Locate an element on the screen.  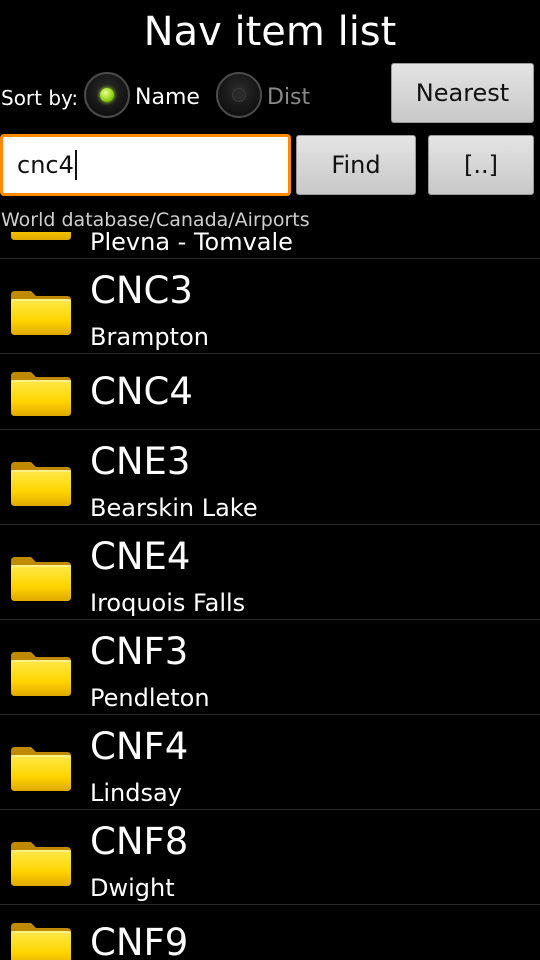
list-item: CNF4 Lindsay is located at coordinates (270, 762).